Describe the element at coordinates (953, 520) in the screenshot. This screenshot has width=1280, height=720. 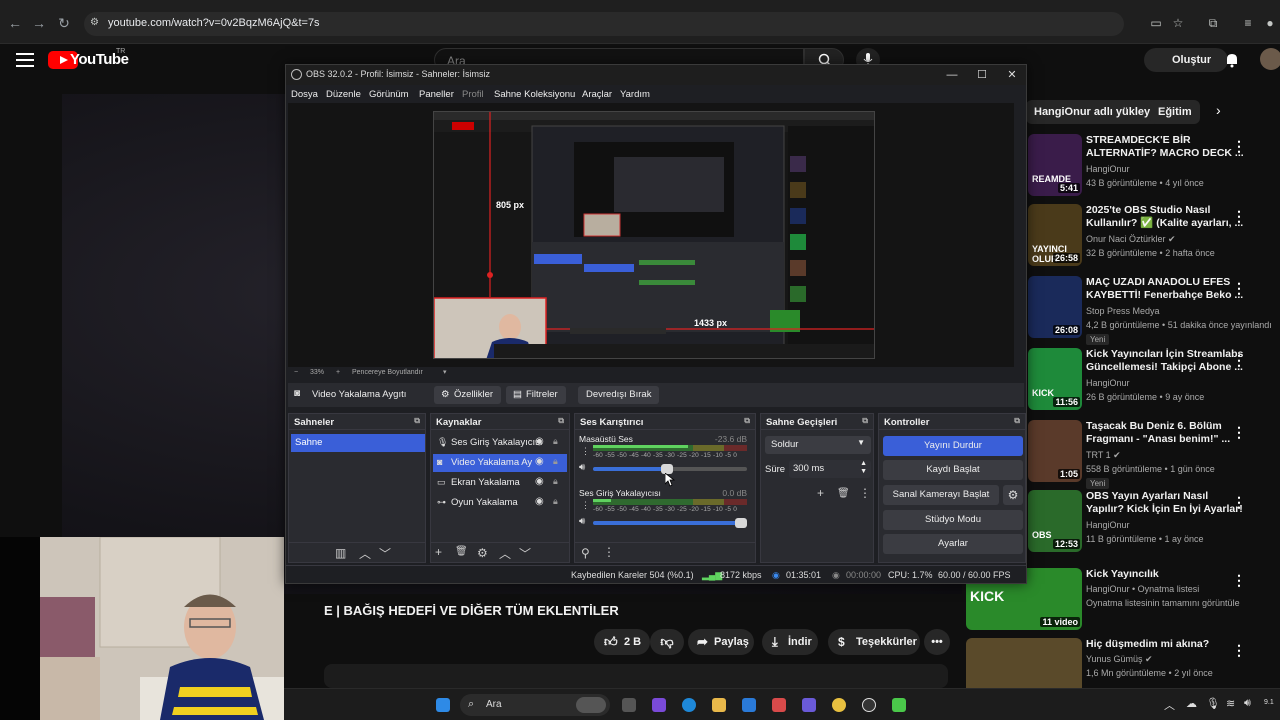
I see `studio-mode-button: Stüdyo Modu` at that location.